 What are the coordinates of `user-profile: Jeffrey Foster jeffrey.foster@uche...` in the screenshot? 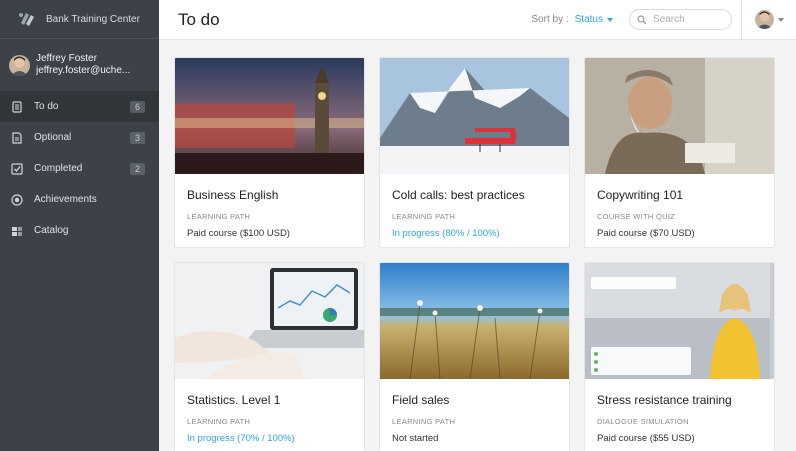 It's located at (79, 65).